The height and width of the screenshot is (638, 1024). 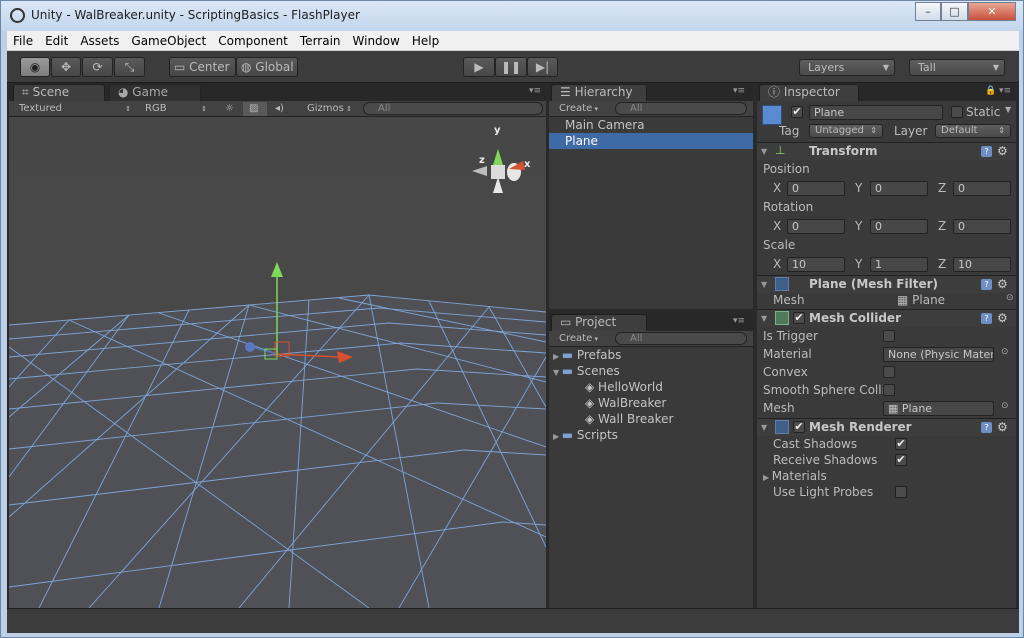 What do you see at coordinates (886, 318) in the screenshot?
I see `mesh-collider-header: ▼ ✔ Mesh Collider ? ⚙` at bounding box center [886, 318].